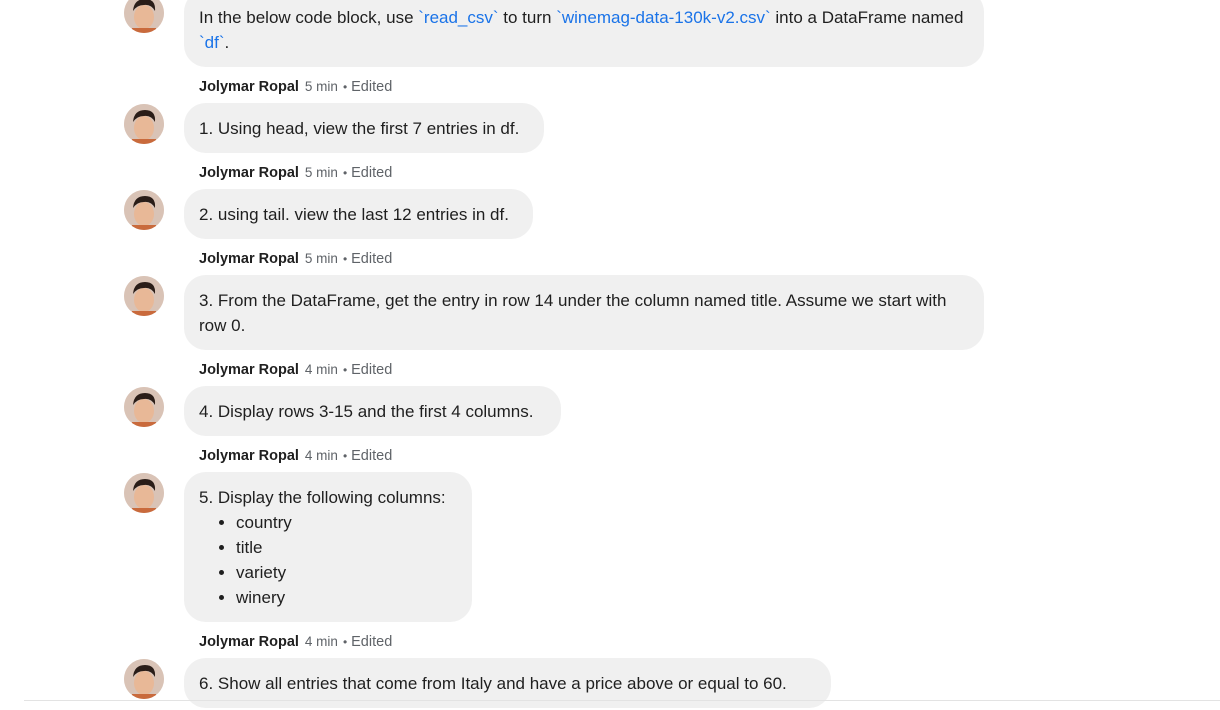 This screenshot has width=1220, height=710. Describe the element at coordinates (309, 17) in the screenshot. I see `message-text: In the below code block, use` at that location.